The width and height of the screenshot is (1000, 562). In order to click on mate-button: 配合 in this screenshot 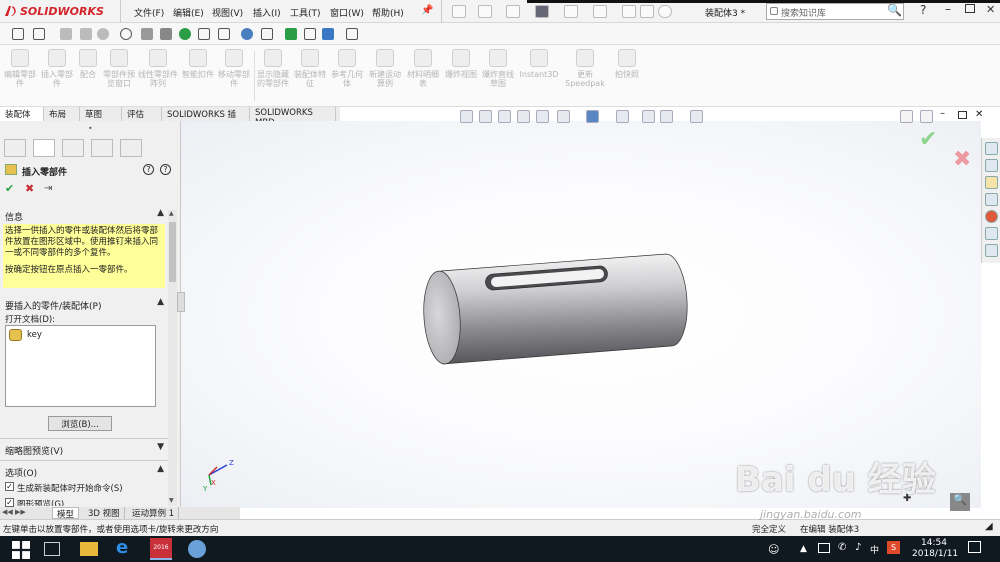, I will do `click(88, 64)`.